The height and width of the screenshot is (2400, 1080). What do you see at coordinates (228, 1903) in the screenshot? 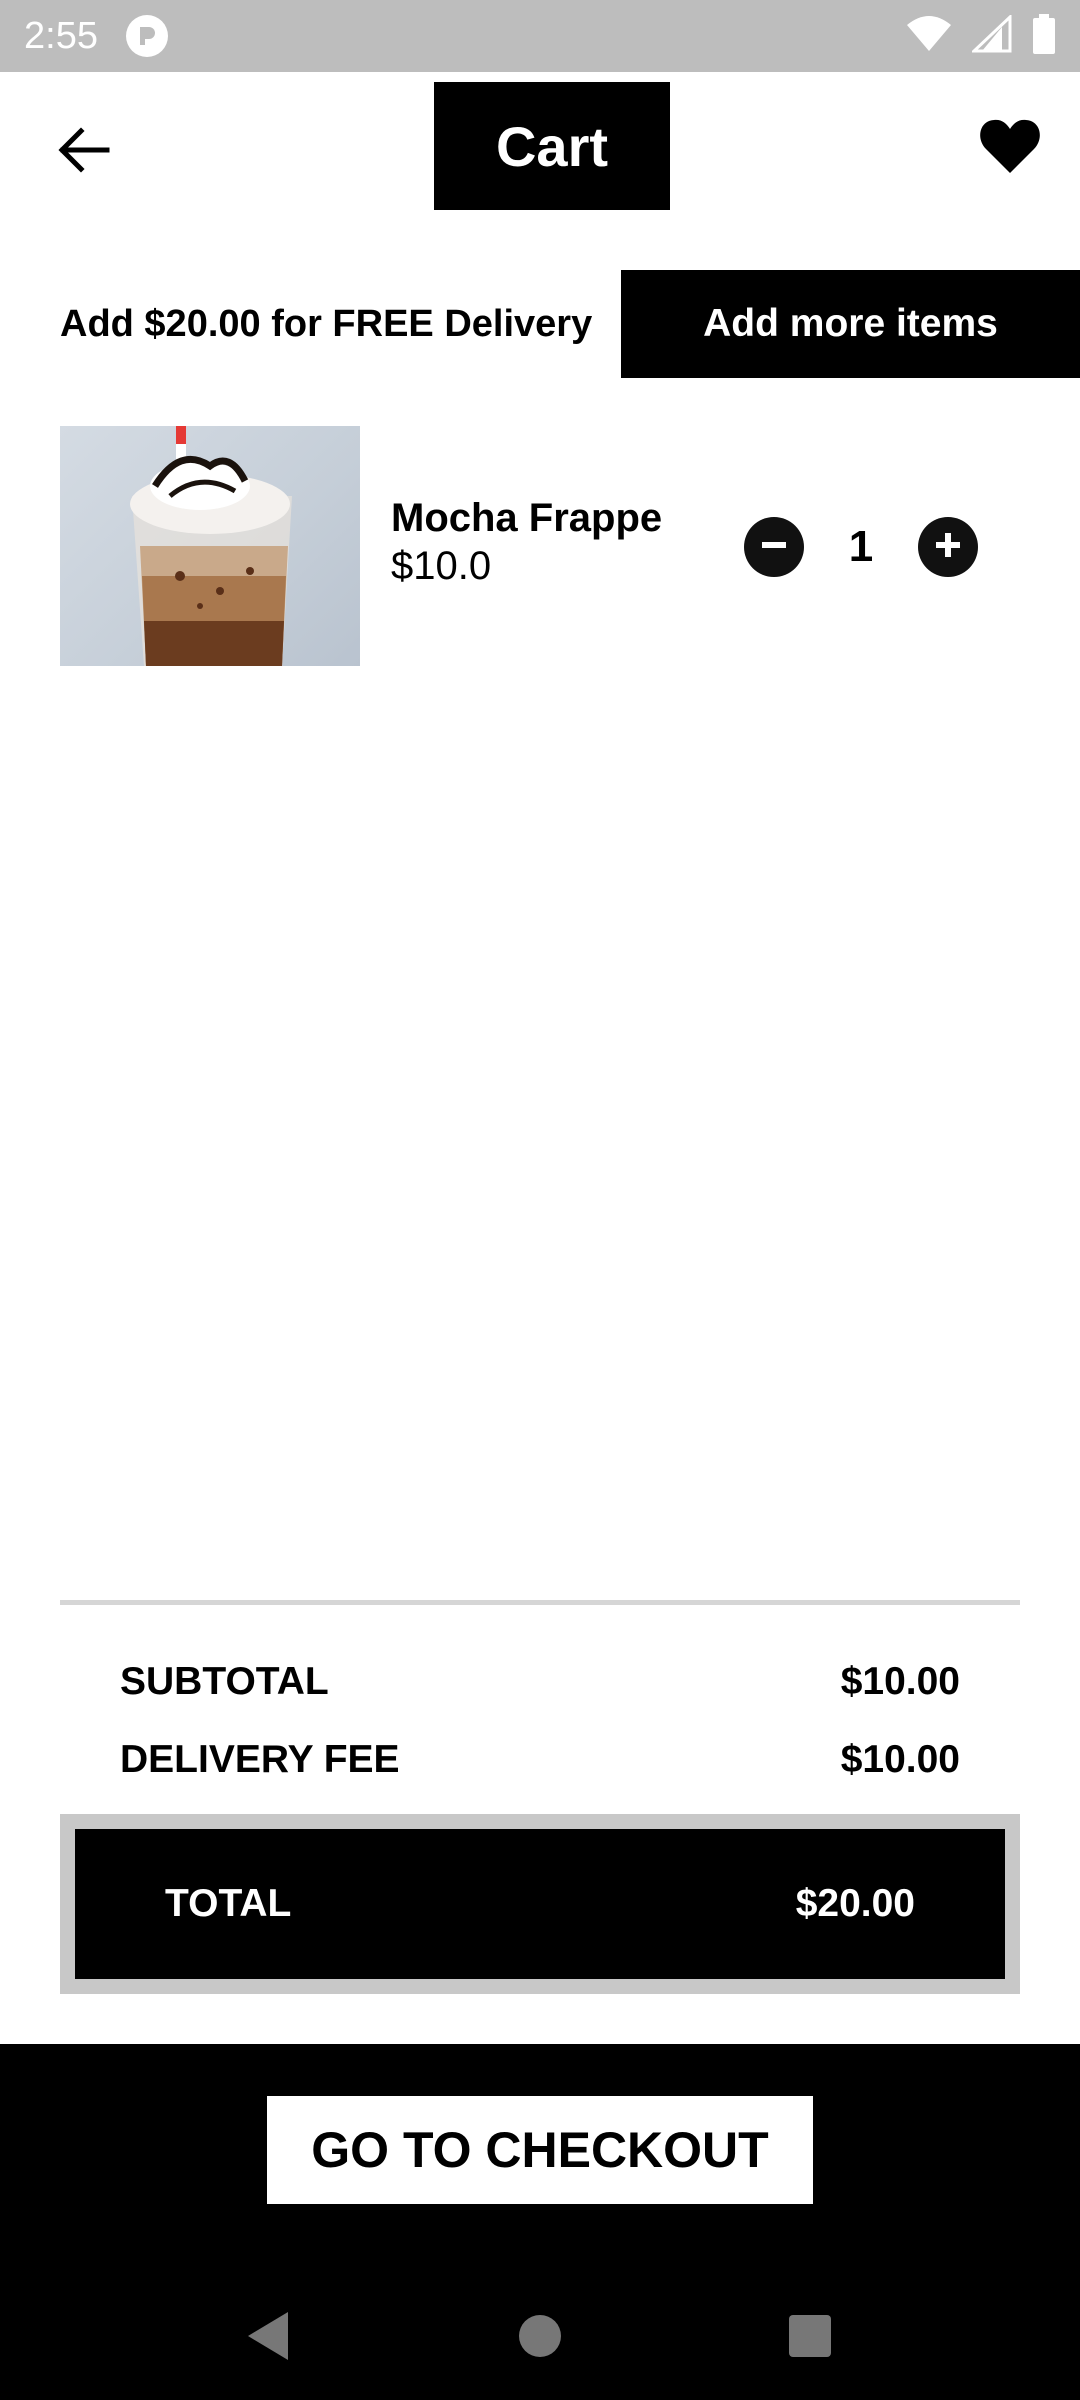
I see `total-label: TOTAL` at bounding box center [228, 1903].